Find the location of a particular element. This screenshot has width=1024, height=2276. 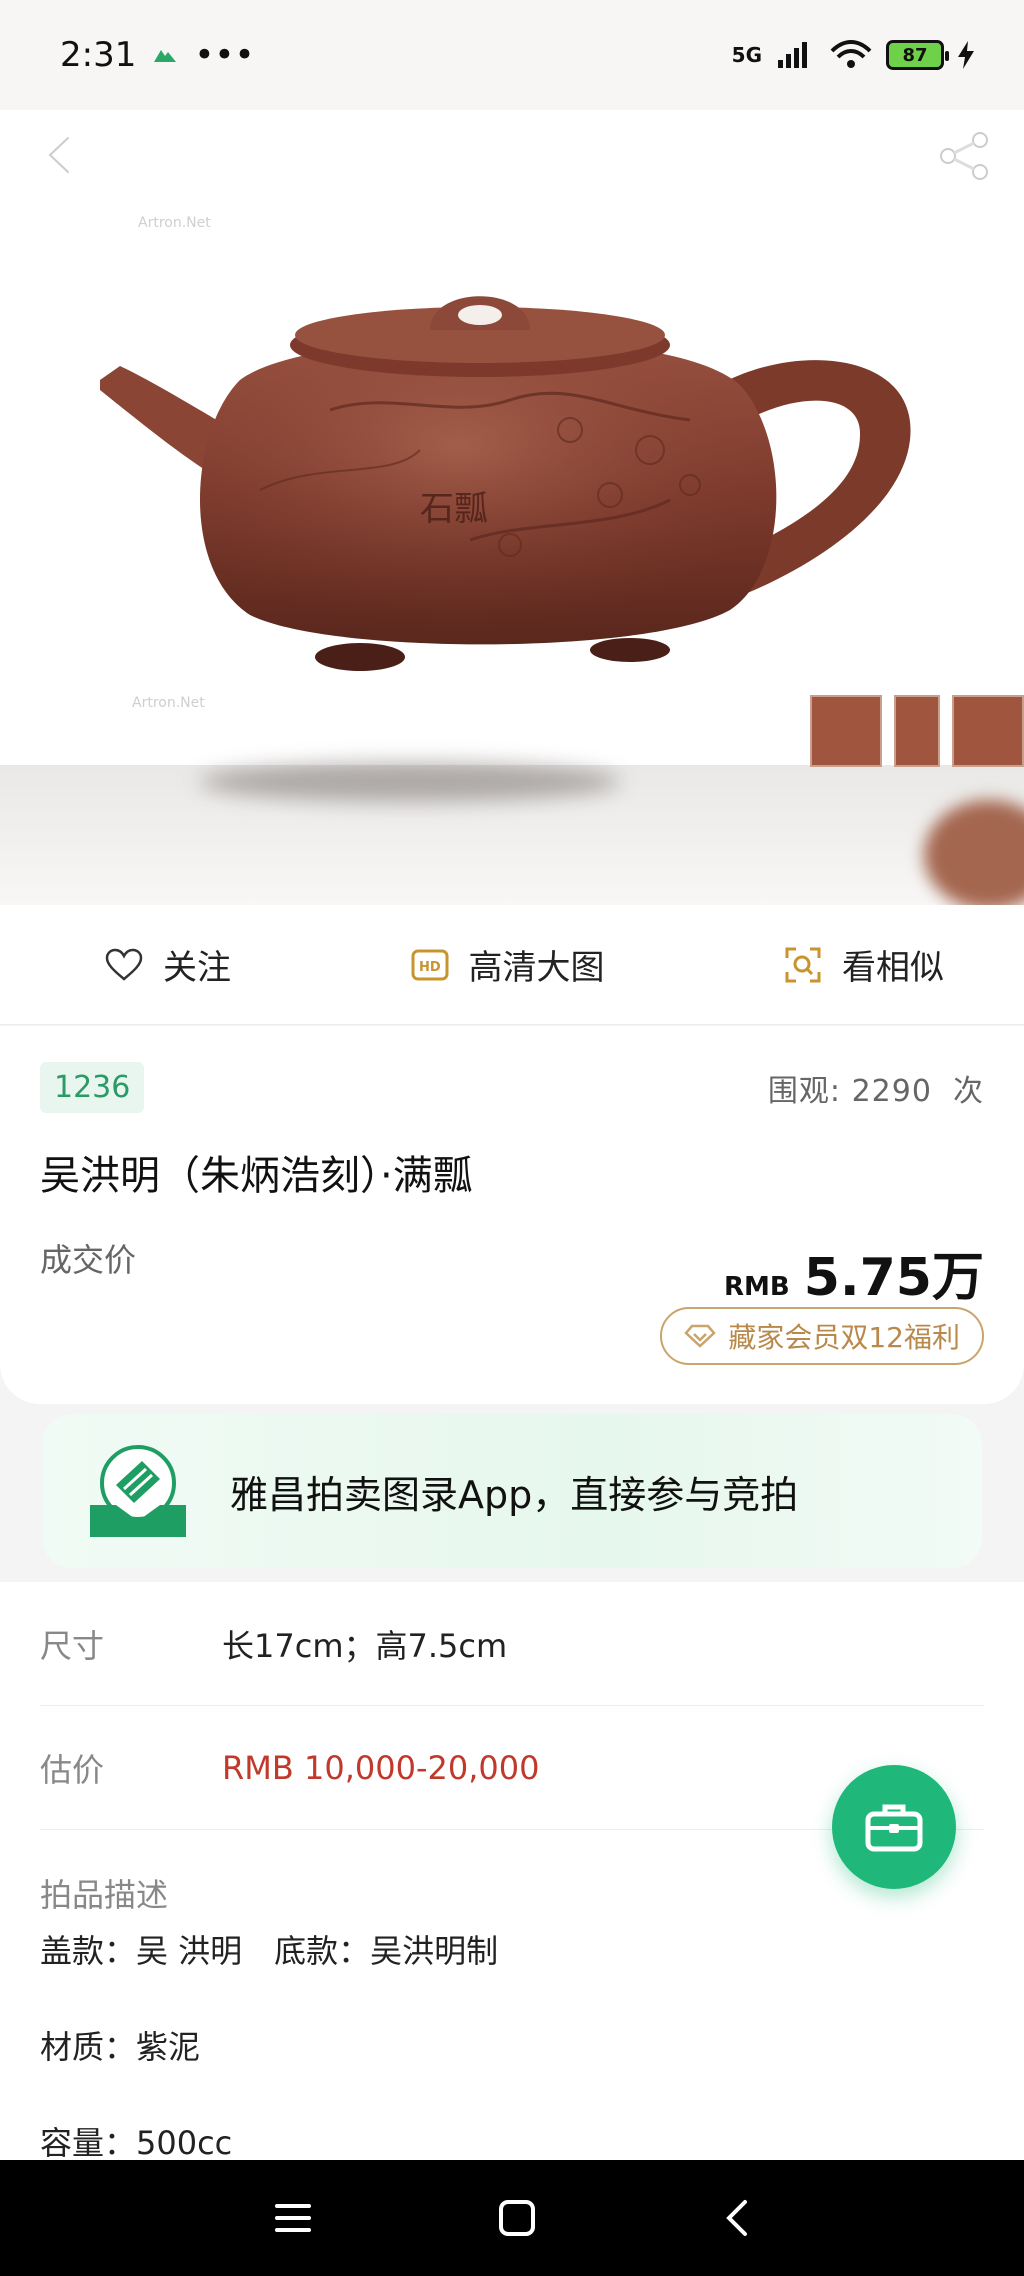

nav-back-icon is located at coordinates (736, 2218).